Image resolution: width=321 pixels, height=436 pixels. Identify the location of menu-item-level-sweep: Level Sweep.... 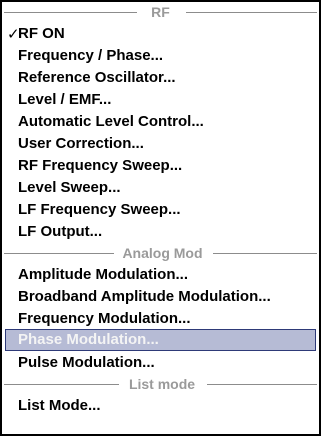
(160, 188).